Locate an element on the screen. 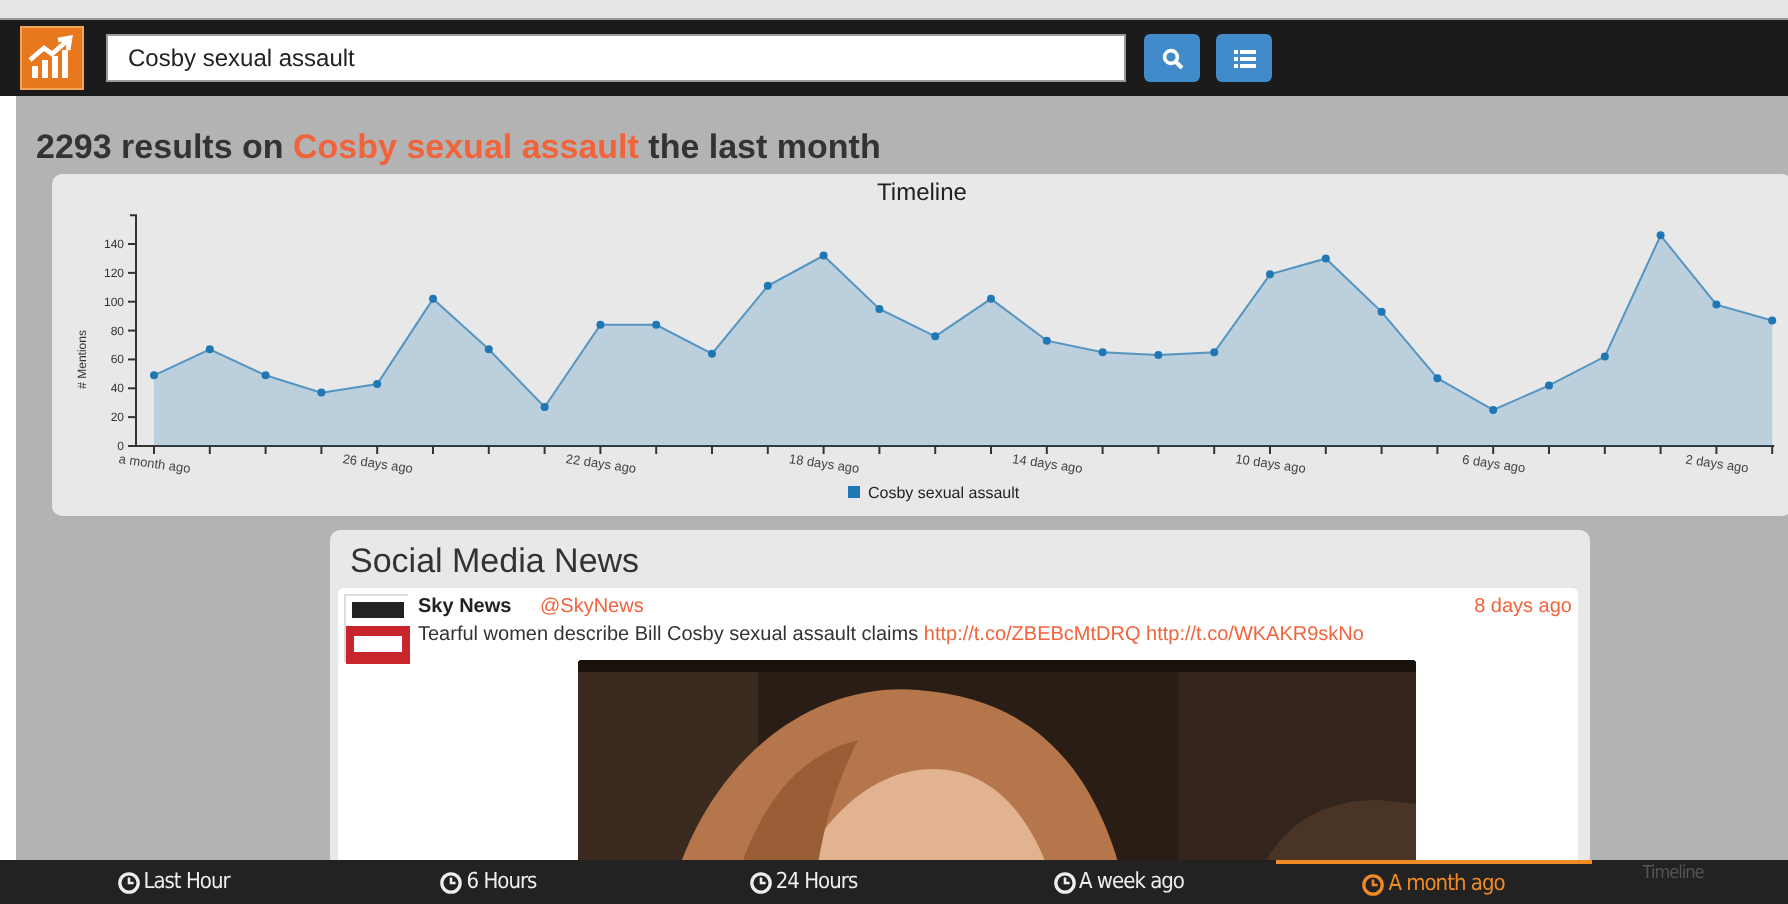 This screenshot has width=1788, height=904. post-time: 8 days ago is located at coordinates (1523, 607).